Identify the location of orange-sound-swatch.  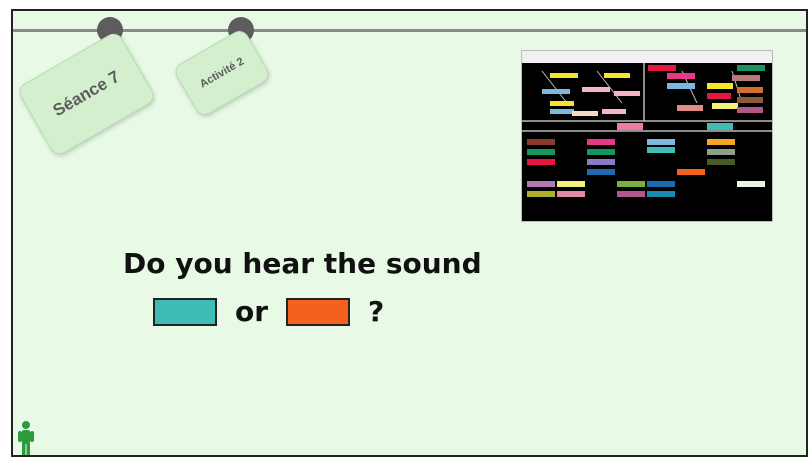
(318, 311).